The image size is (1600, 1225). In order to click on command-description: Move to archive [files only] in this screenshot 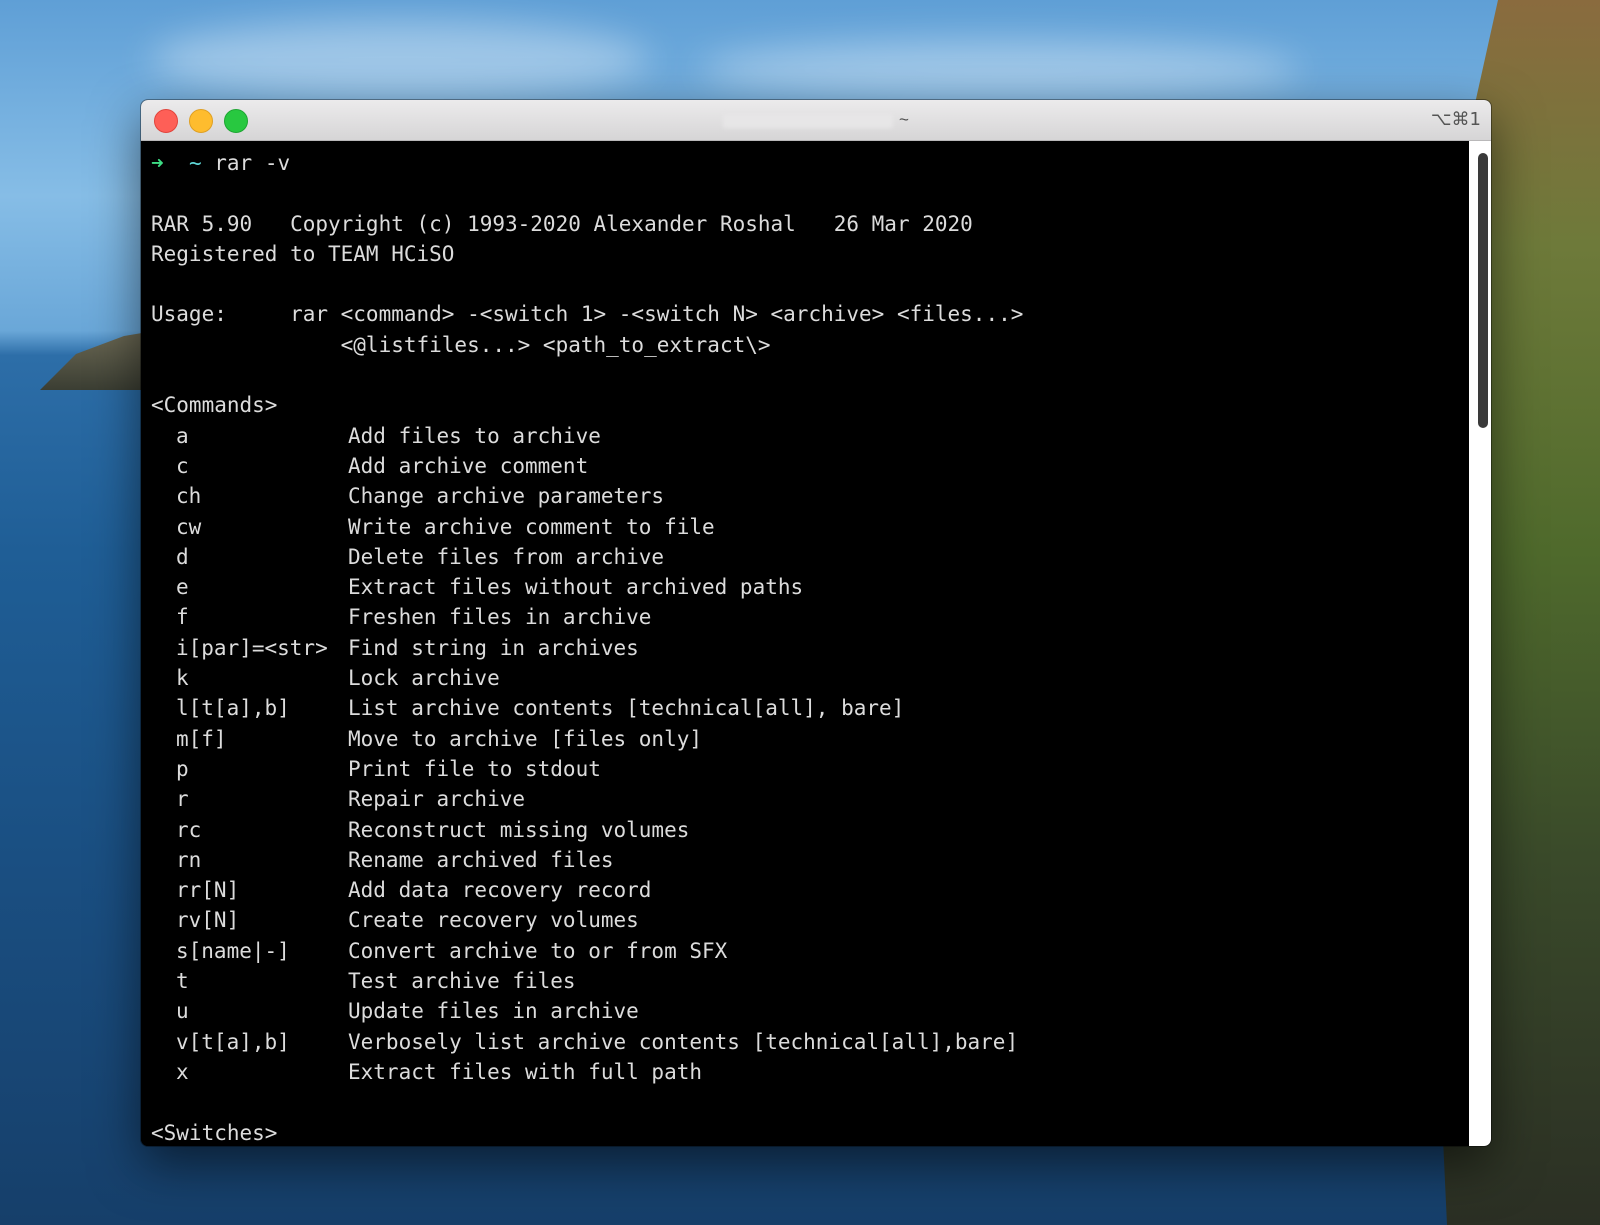, I will do `click(525, 738)`.